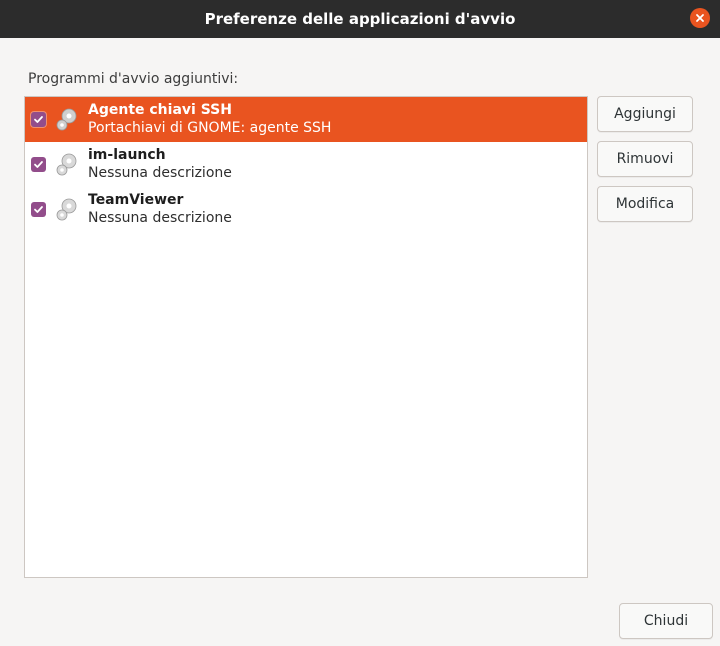 The image size is (720, 646). Describe the element at coordinates (210, 128) in the screenshot. I see `program-description: Portachiavi di GNOME: agente SSH` at that location.